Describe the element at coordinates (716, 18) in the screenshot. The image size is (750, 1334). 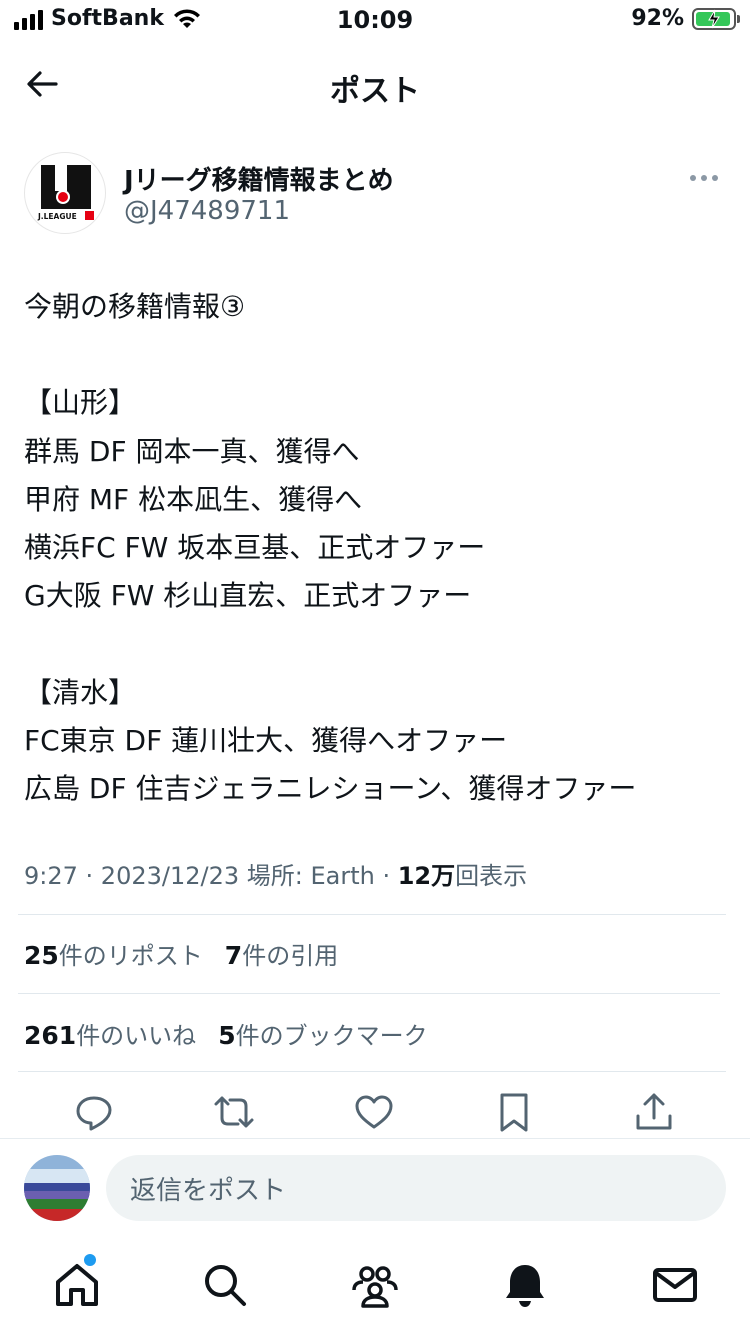
I see `battery-charging-icon` at that location.